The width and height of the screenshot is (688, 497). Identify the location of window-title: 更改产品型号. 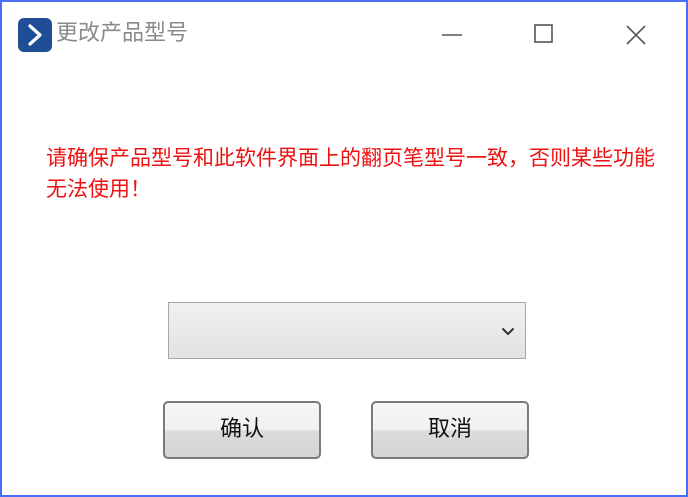
(122, 33).